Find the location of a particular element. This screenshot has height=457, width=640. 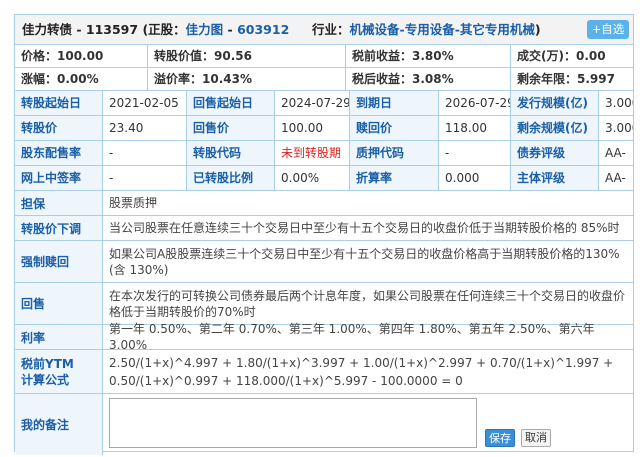

info-label: 转股代码 is located at coordinates (231, 153).